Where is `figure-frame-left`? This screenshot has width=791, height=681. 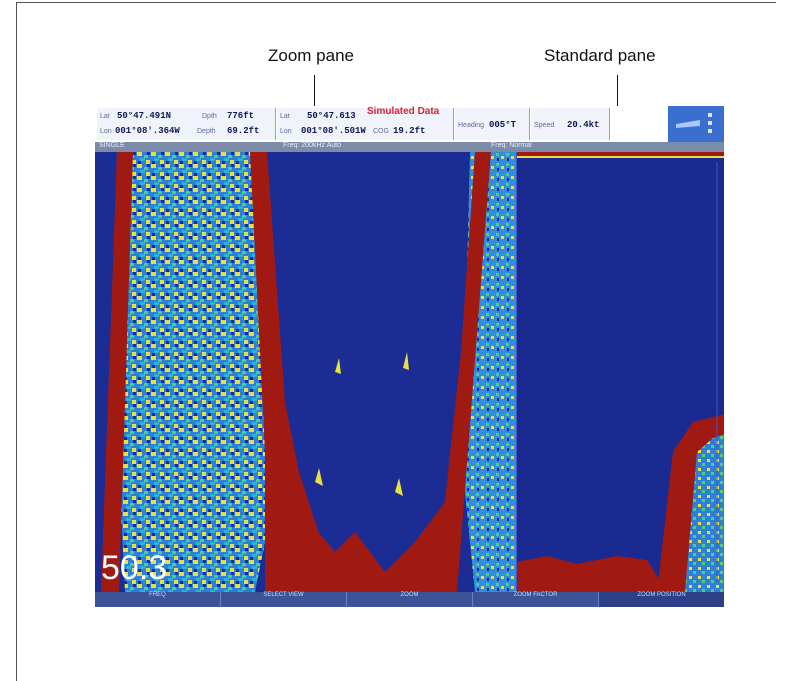
figure-frame-left is located at coordinates (16, 341).